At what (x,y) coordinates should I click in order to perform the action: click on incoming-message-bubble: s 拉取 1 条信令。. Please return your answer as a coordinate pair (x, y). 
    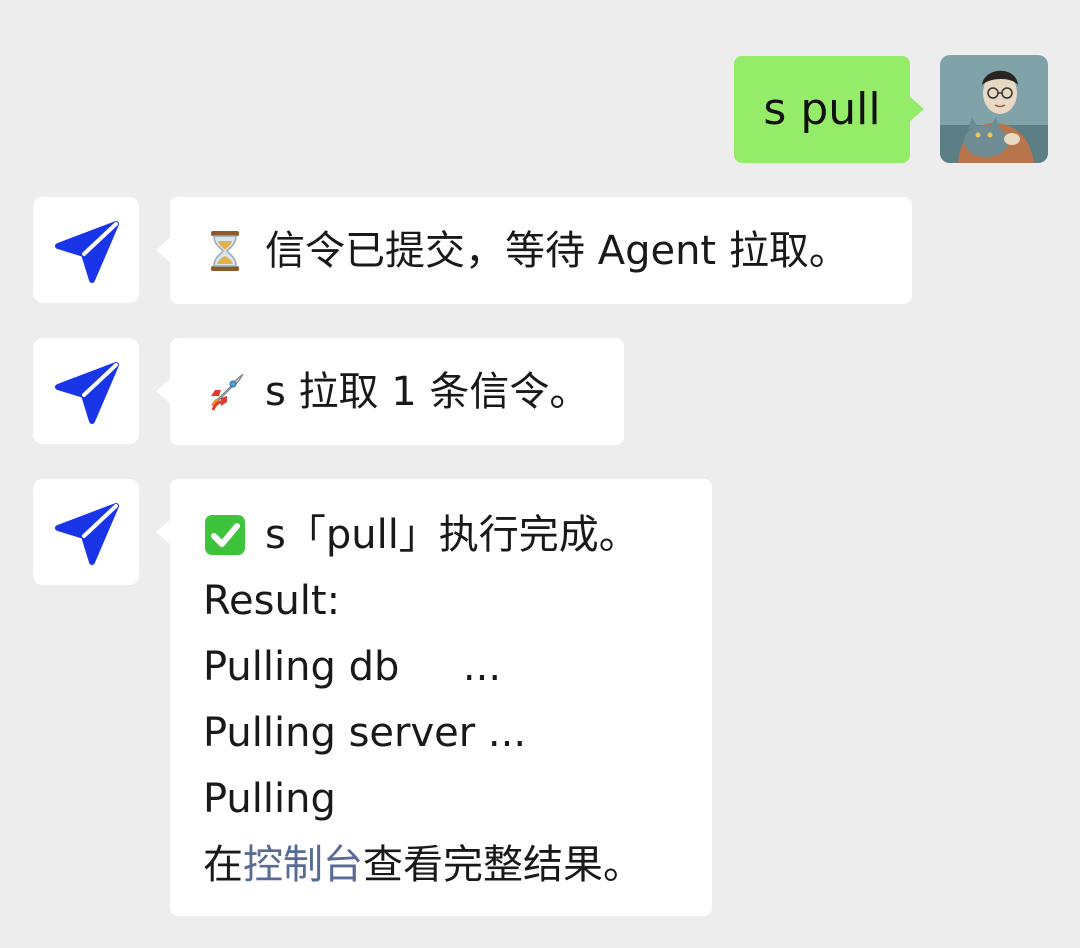
    Looking at the image, I should click on (390, 391).